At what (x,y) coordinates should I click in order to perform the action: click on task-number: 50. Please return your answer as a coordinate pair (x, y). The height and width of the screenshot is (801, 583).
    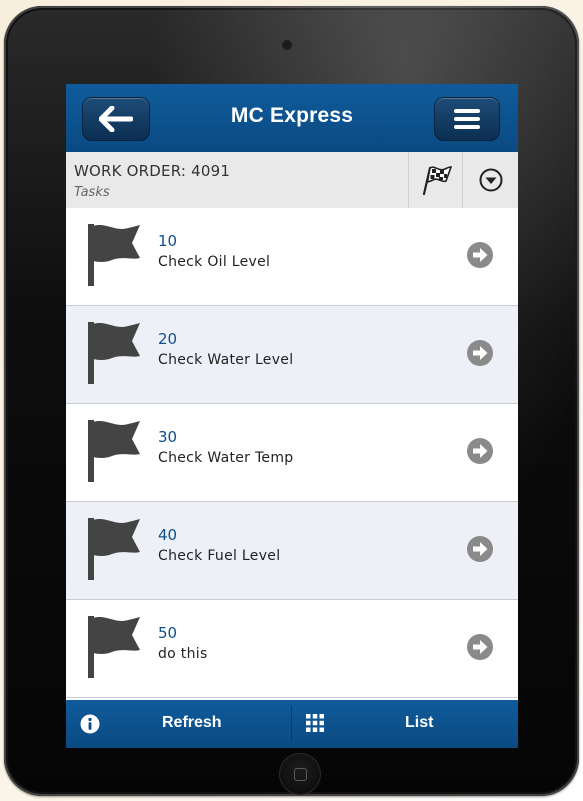
    Looking at the image, I should click on (168, 633).